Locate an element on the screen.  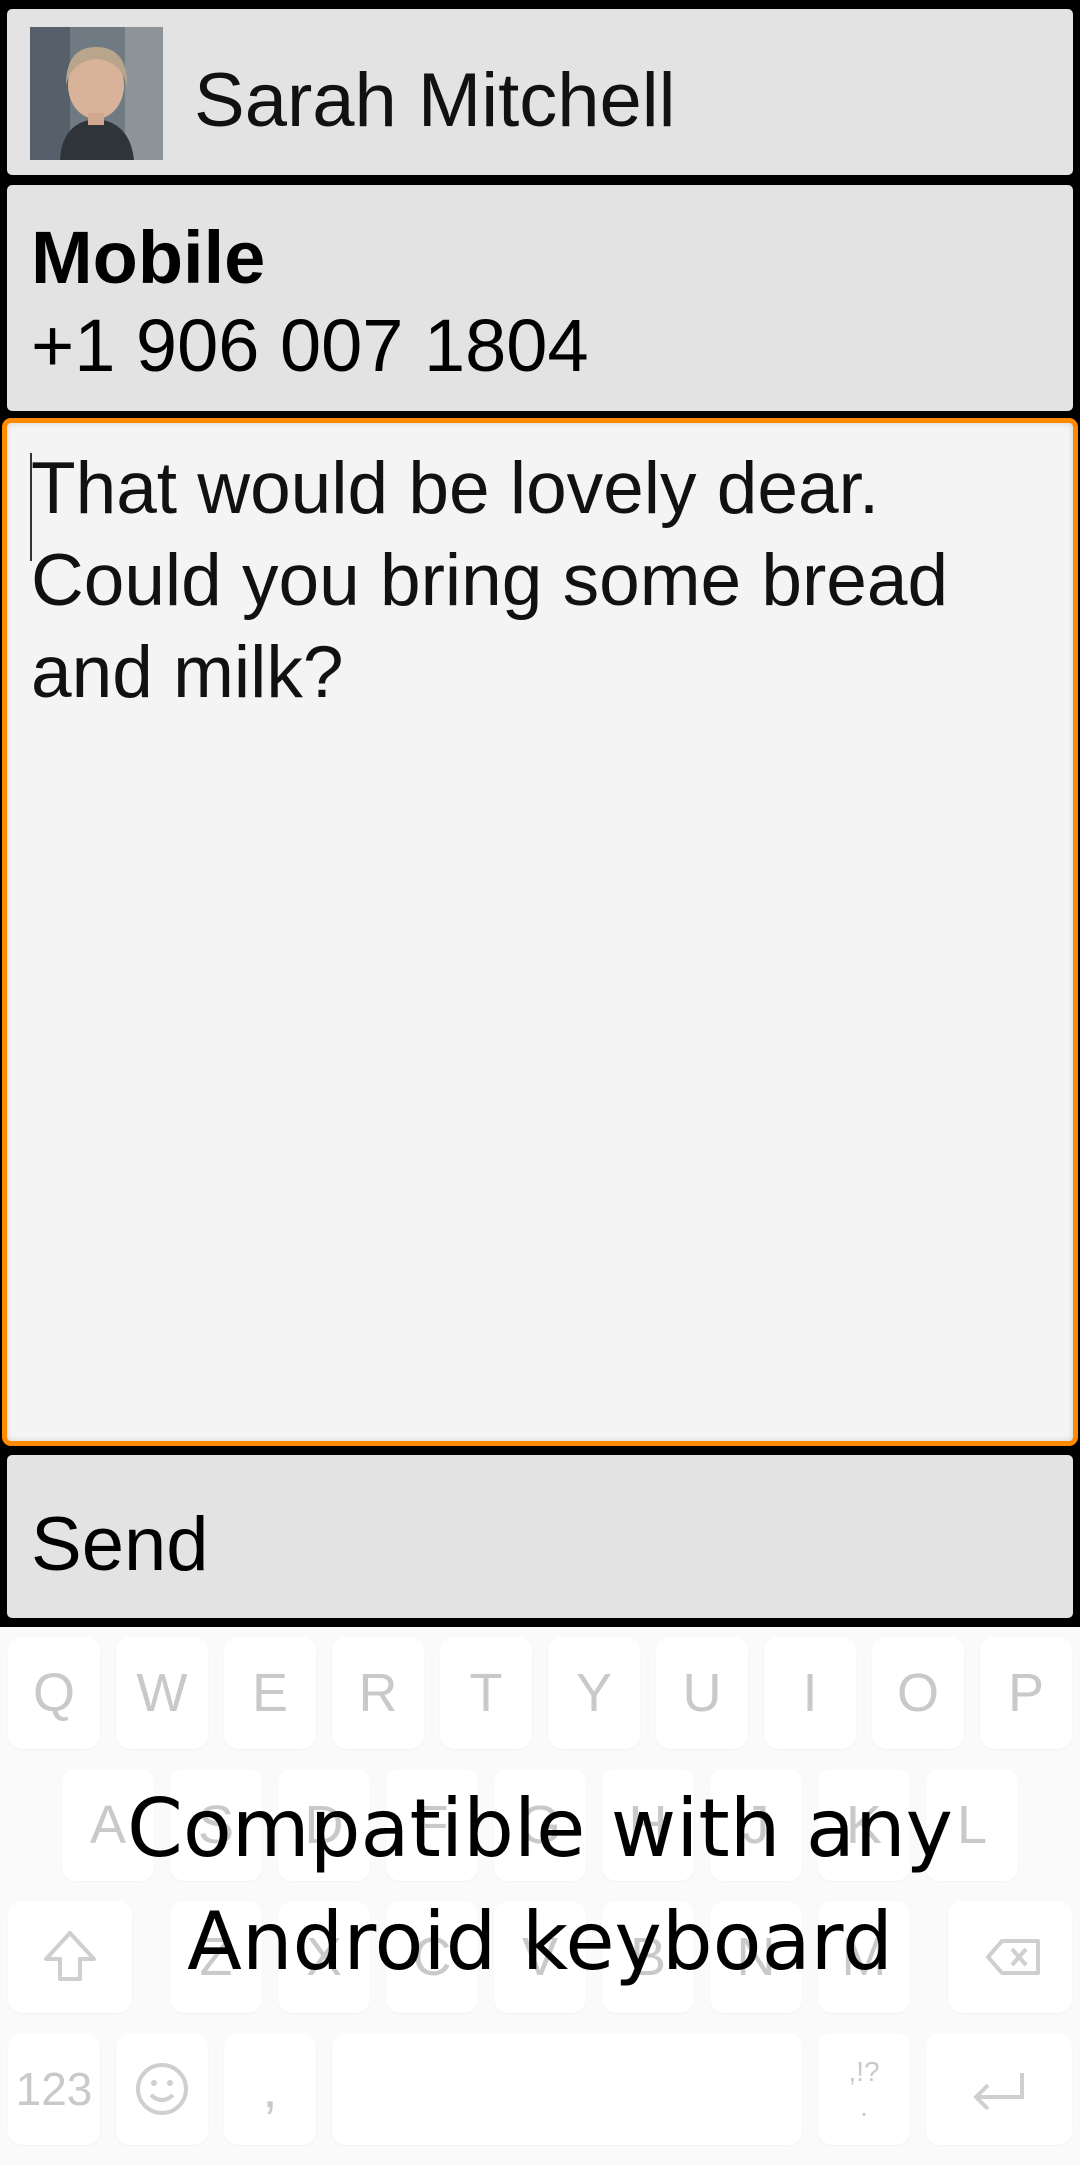
key-o: O is located at coordinates (918, 1693).